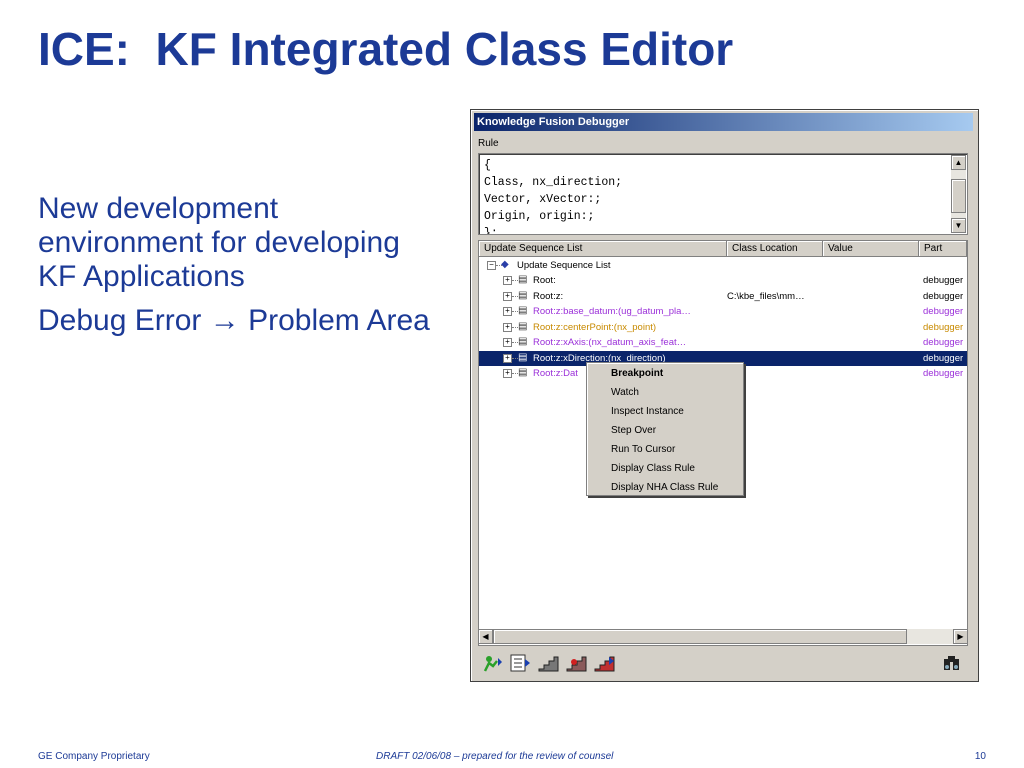 Image resolution: width=1024 pixels, height=768 pixels. What do you see at coordinates (960, 636) in the screenshot?
I see `scroll-right-icon: ▶` at bounding box center [960, 636].